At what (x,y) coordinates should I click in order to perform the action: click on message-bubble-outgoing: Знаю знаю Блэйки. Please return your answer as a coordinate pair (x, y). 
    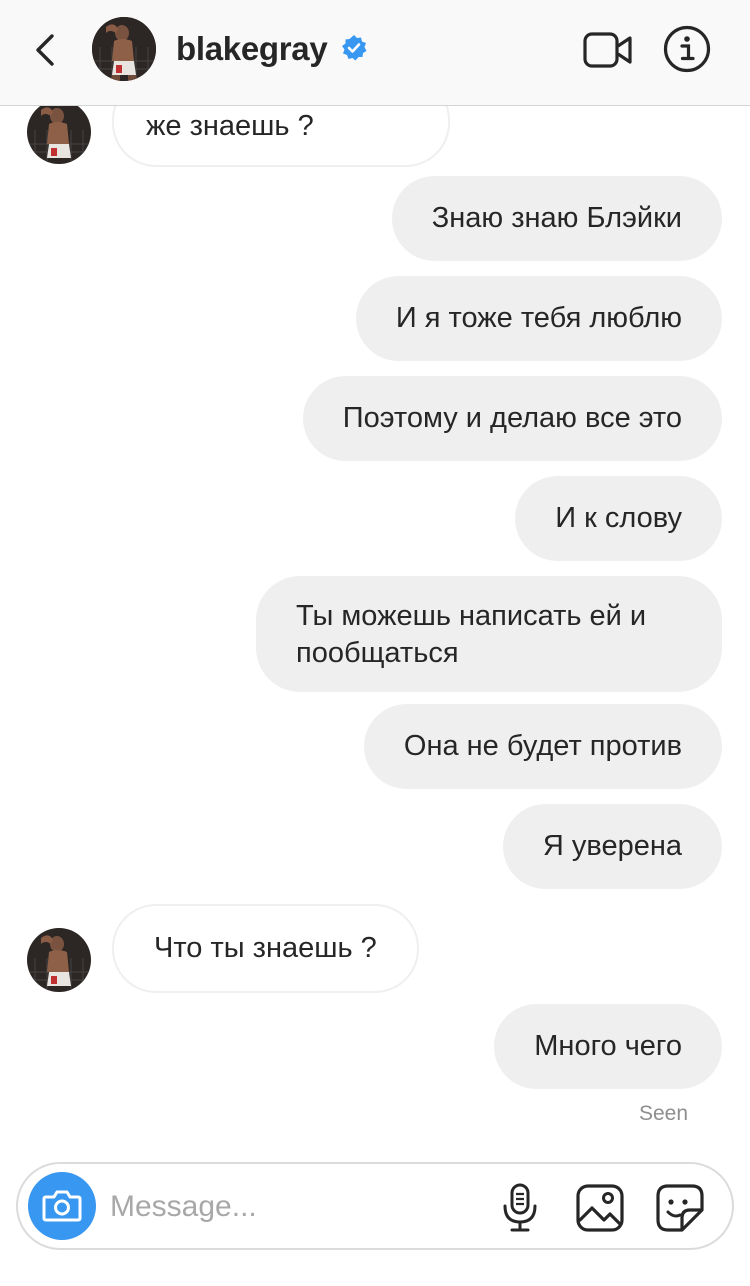
    Looking at the image, I should click on (556, 218).